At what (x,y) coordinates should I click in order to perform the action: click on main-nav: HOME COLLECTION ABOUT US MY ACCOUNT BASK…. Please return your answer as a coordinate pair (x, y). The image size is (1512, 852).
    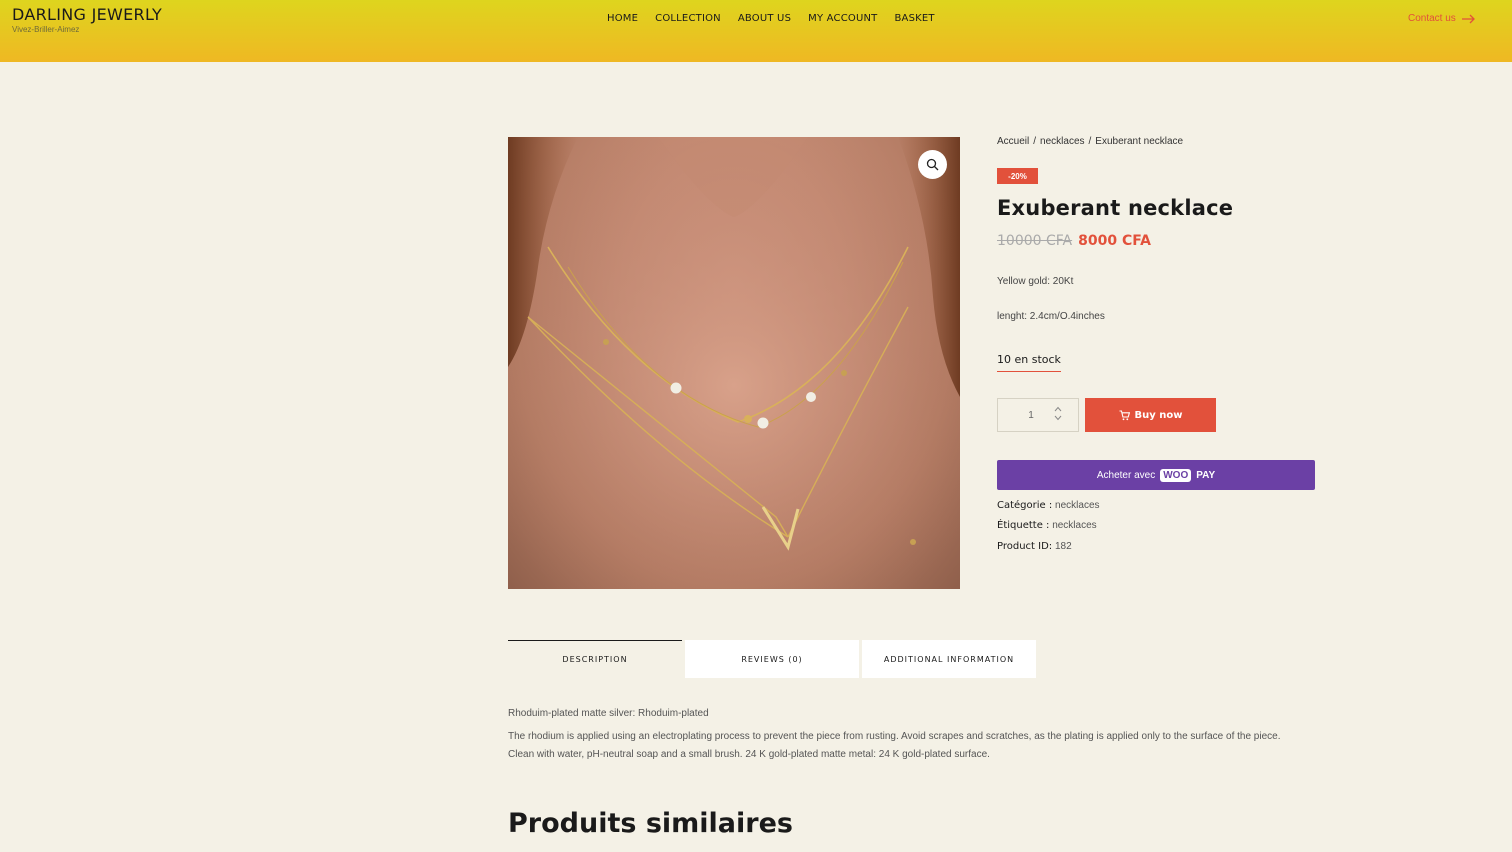
    Looking at the image, I should click on (771, 18).